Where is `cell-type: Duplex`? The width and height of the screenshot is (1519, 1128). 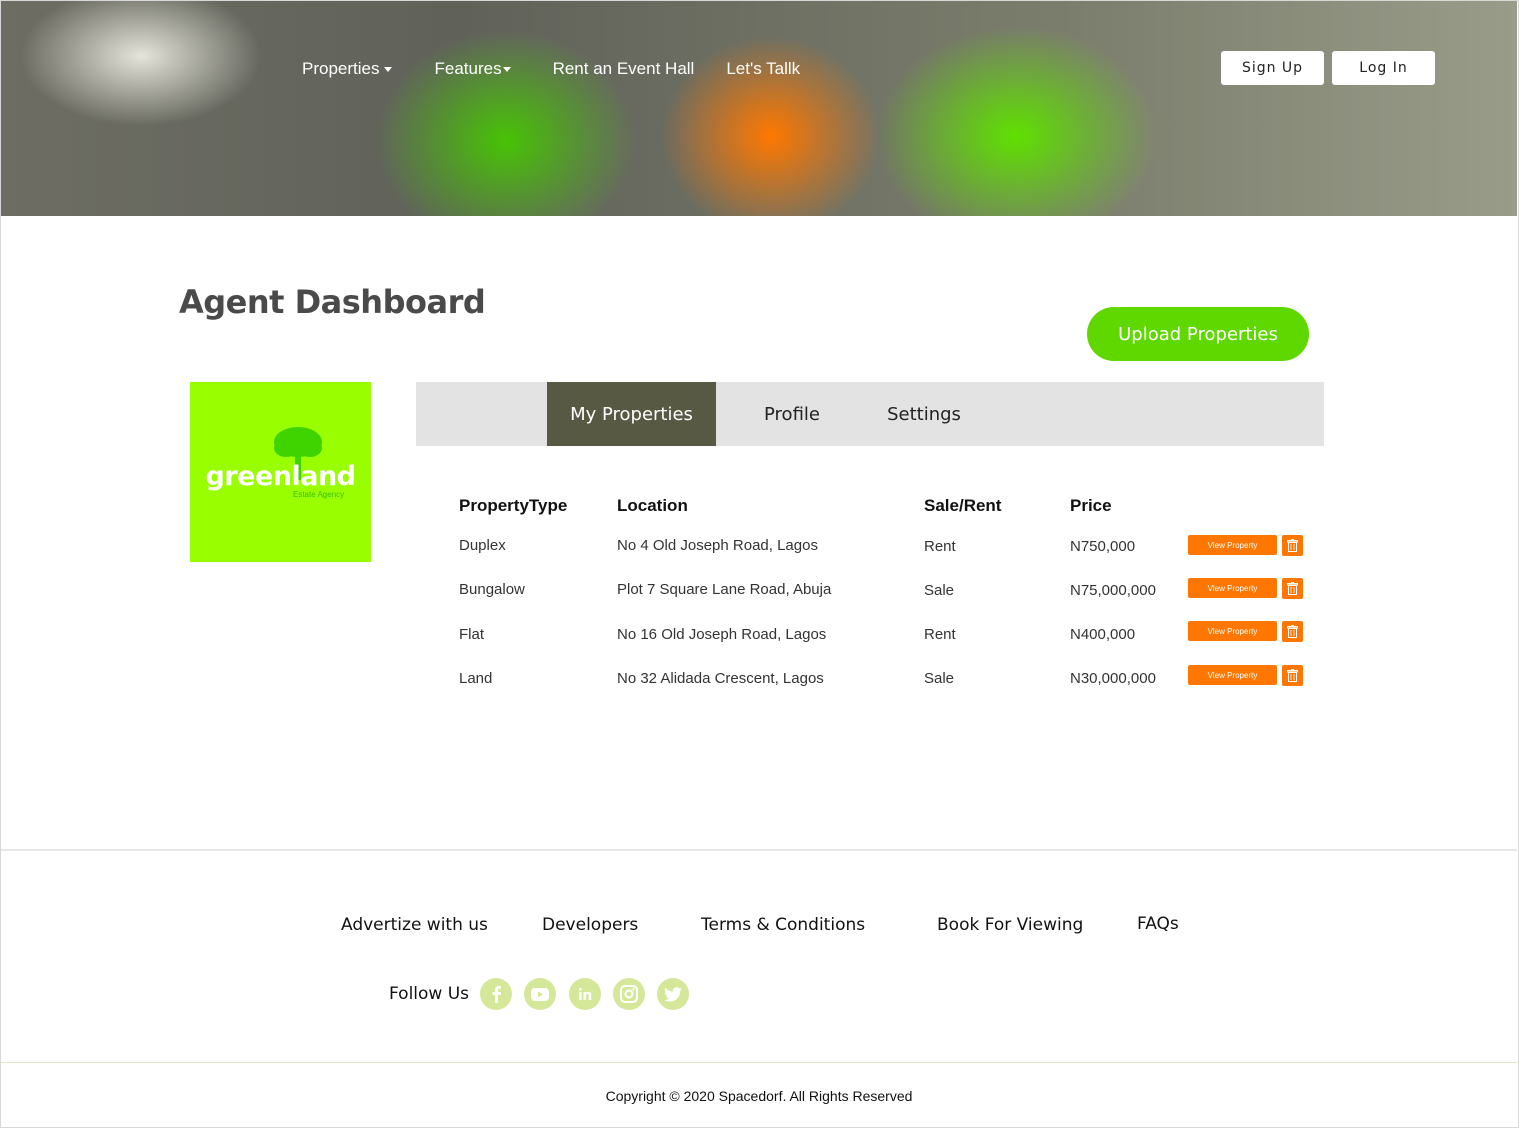 cell-type: Duplex is located at coordinates (482, 545).